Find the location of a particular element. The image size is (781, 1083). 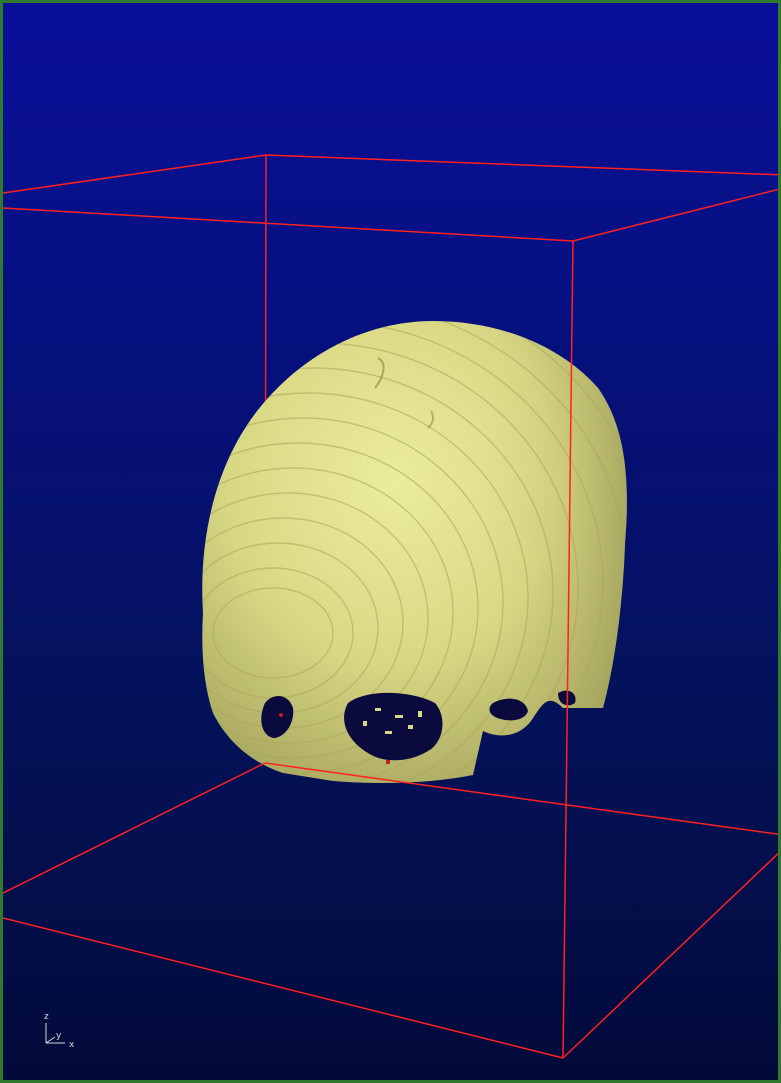

y-axis-line is located at coordinates (50, 1040).